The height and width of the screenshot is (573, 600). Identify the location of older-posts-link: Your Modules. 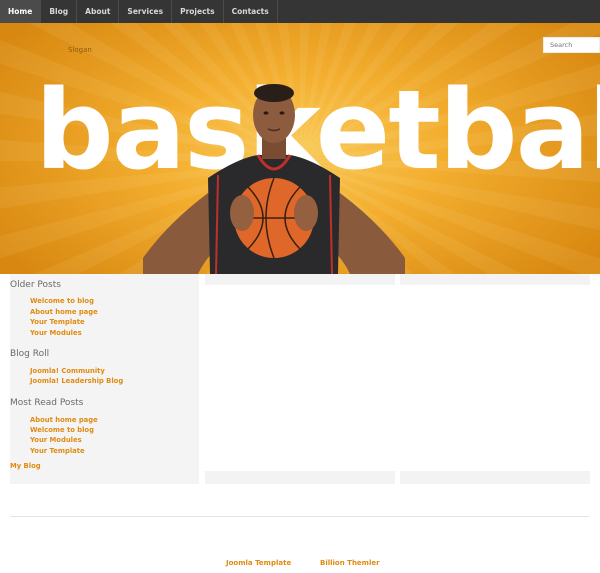
(56, 333).